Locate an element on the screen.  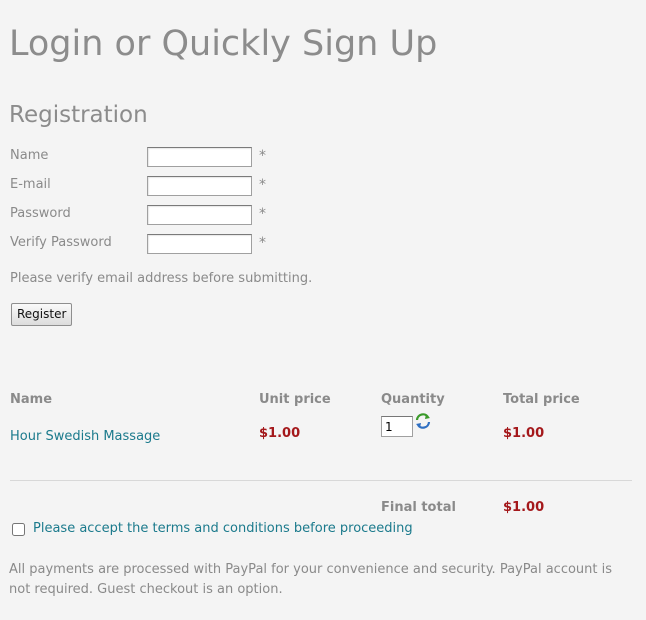
column-header-quantity: Quantity is located at coordinates (413, 399).